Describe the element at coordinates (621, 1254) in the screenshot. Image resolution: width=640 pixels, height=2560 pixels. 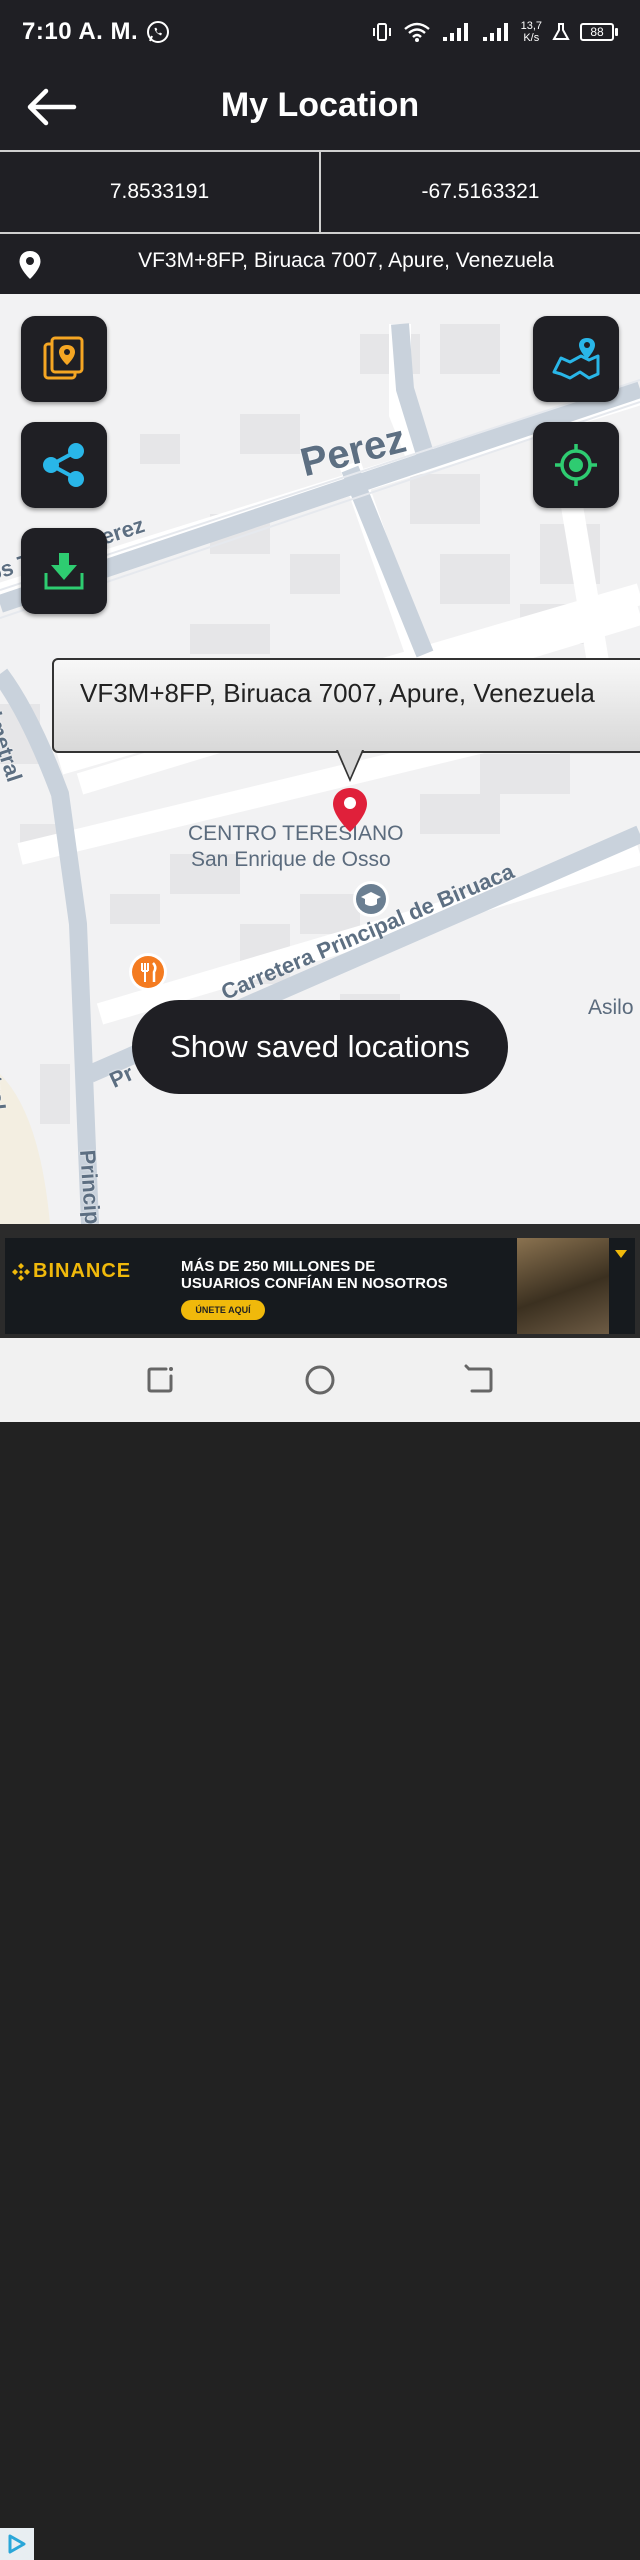
I see `ad-info-icon` at that location.